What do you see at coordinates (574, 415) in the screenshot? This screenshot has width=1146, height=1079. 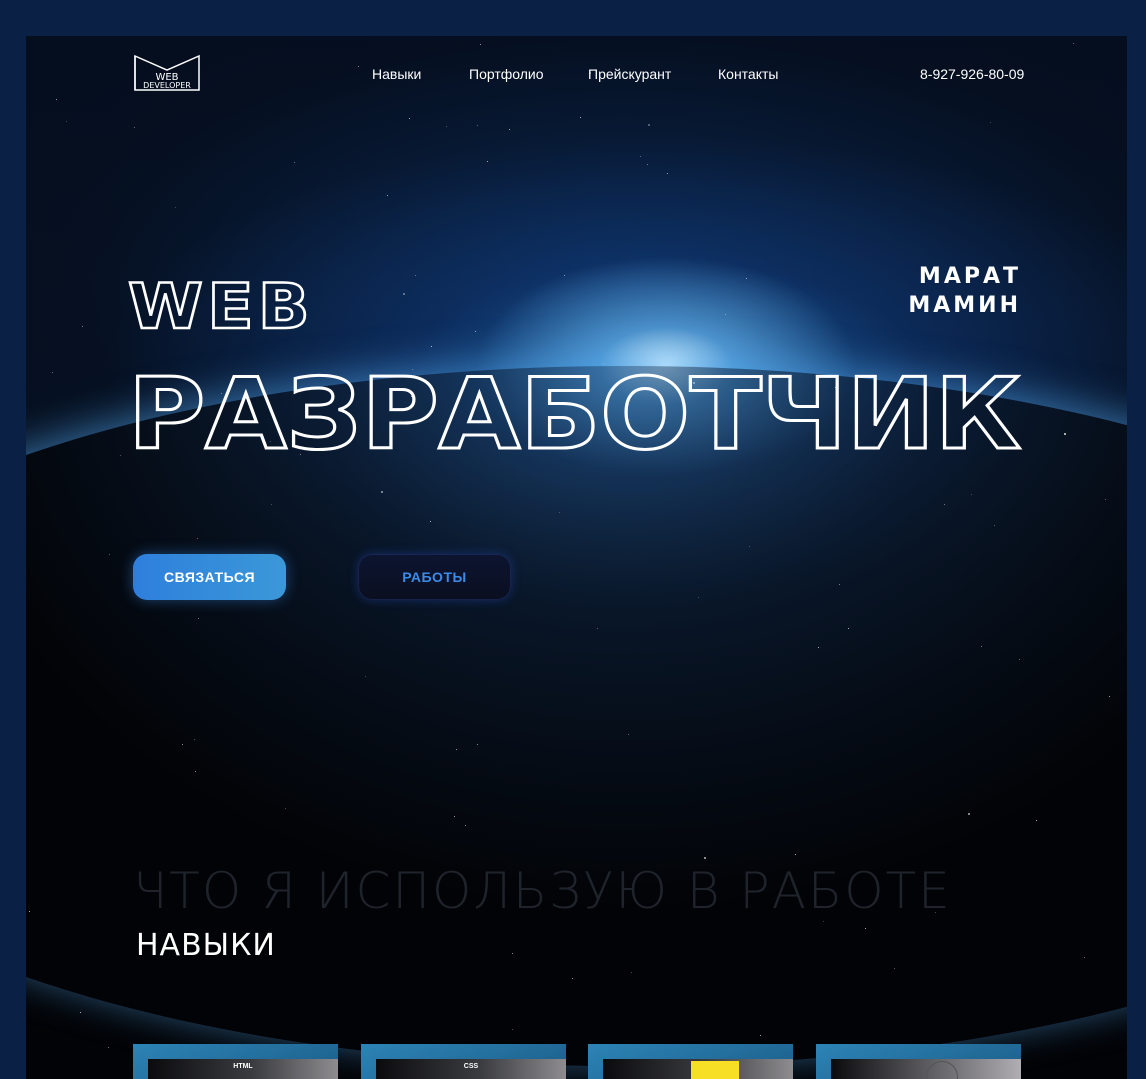 I see `hero-title-developer: РАЗРАБОТЧИК` at bounding box center [574, 415].